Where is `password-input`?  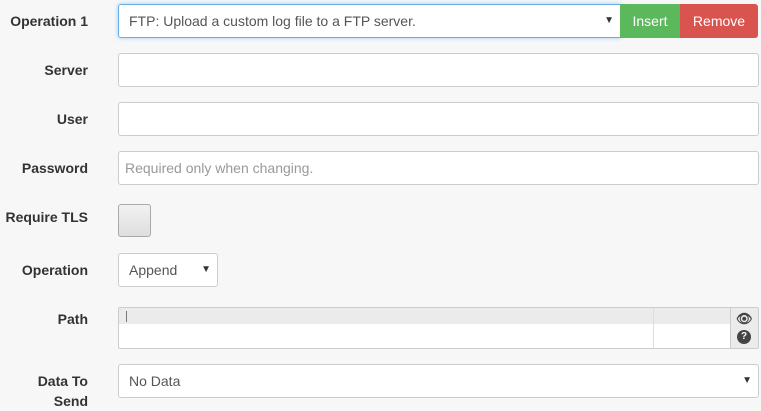
password-input is located at coordinates (438, 168).